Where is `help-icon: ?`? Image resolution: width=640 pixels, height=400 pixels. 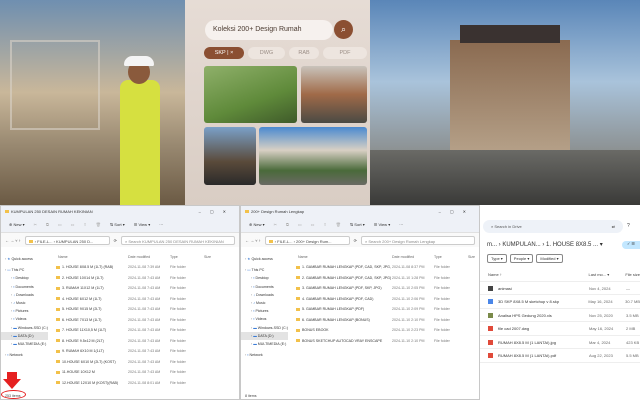
help-icon: ? is located at coordinates (628, 226).